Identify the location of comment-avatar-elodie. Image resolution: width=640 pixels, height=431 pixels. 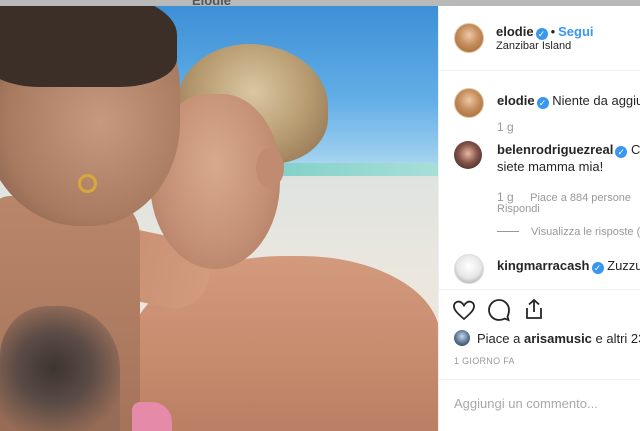
(469, 103).